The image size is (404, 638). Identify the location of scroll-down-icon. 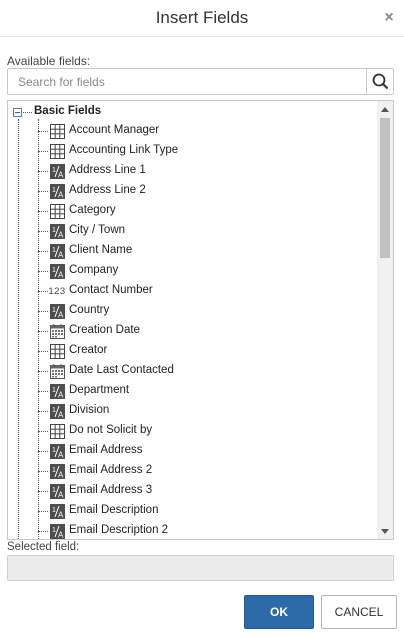
(385, 531).